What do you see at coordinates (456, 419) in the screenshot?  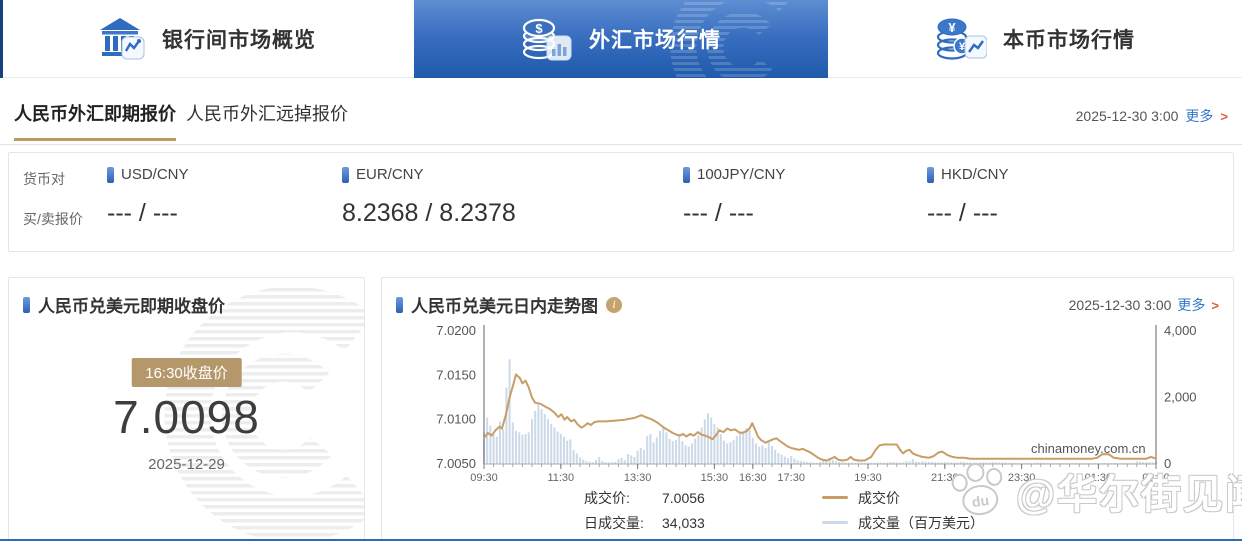 I see `svg-text: 7.0100` at bounding box center [456, 419].